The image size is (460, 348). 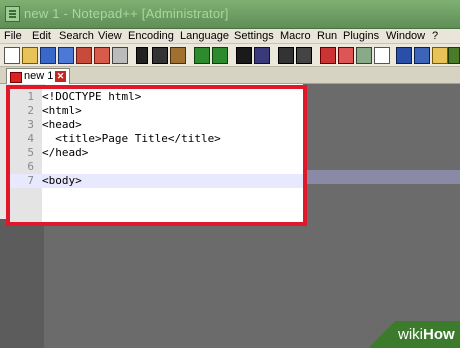 I want to click on redo-icon, so click(x=220, y=55).